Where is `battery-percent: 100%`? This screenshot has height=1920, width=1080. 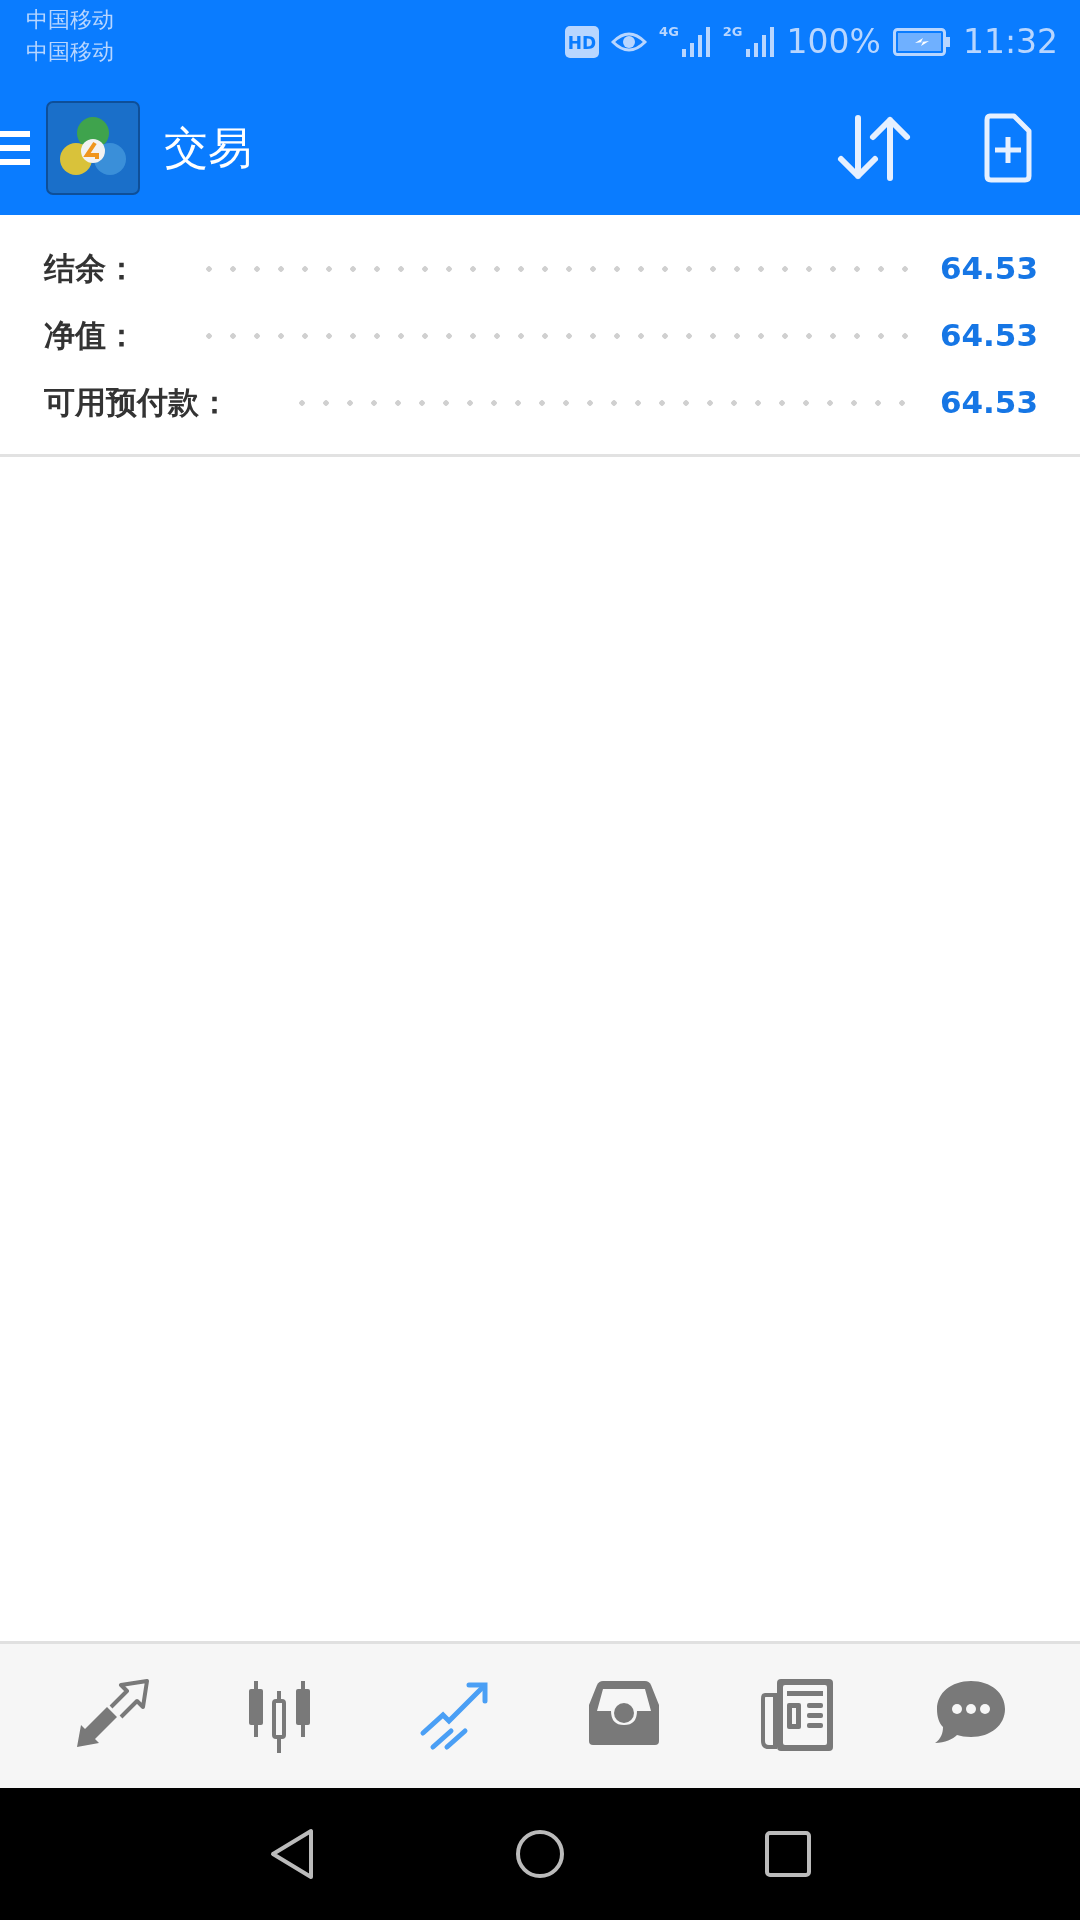 battery-percent: 100% is located at coordinates (833, 42).